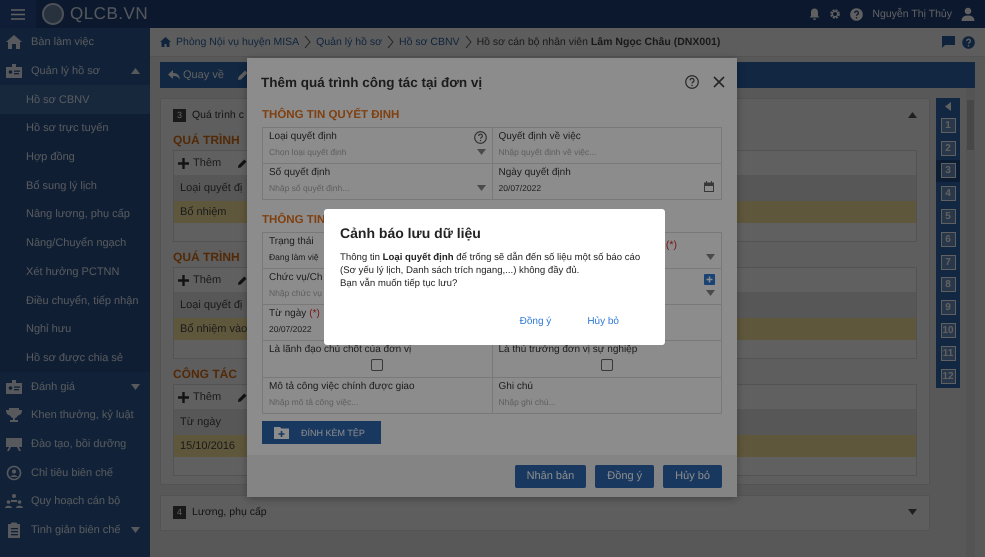  What do you see at coordinates (218, 115) in the screenshot?
I see `section-title: Quá trình c` at bounding box center [218, 115].